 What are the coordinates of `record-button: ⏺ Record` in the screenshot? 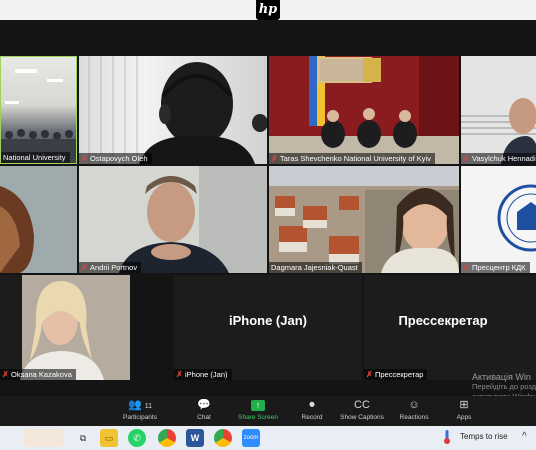 It's located at (312, 409).